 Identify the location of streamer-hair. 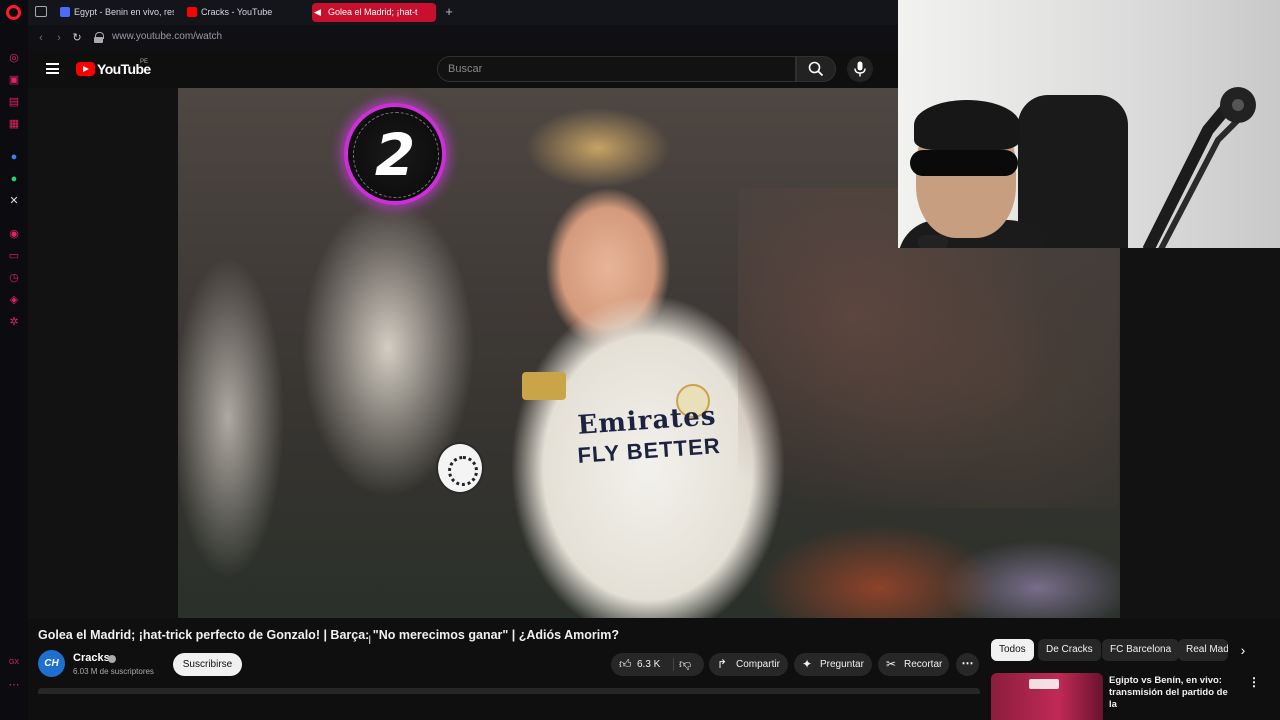
(967, 125).